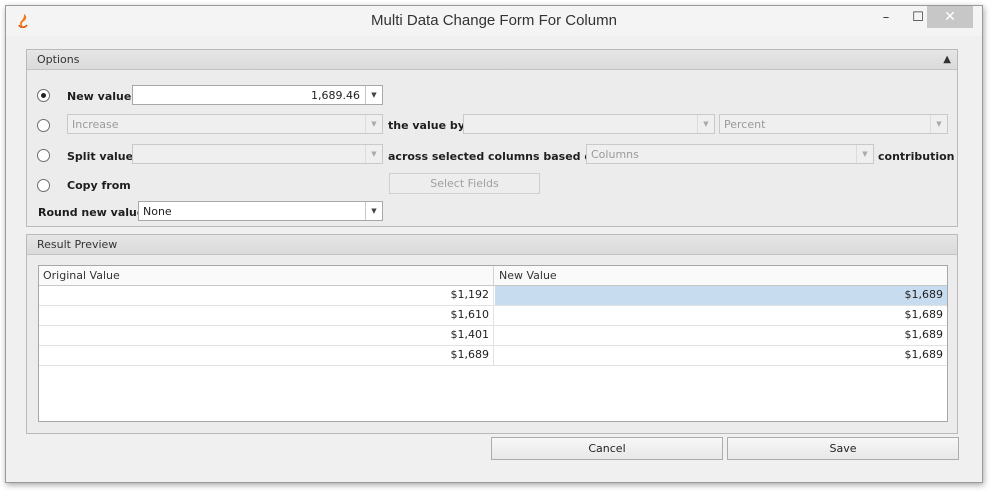  What do you see at coordinates (947, 59) in the screenshot?
I see `collapse-chevron-up-icon: ▲` at bounding box center [947, 59].